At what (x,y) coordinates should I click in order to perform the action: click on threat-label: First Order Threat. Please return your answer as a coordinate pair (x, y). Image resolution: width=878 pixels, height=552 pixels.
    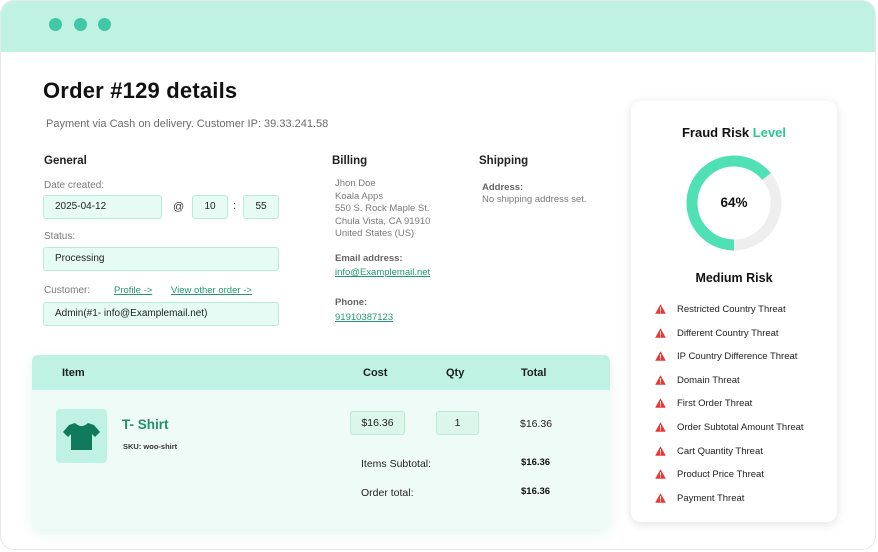
    Looking at the image, I should click on (715, 404).